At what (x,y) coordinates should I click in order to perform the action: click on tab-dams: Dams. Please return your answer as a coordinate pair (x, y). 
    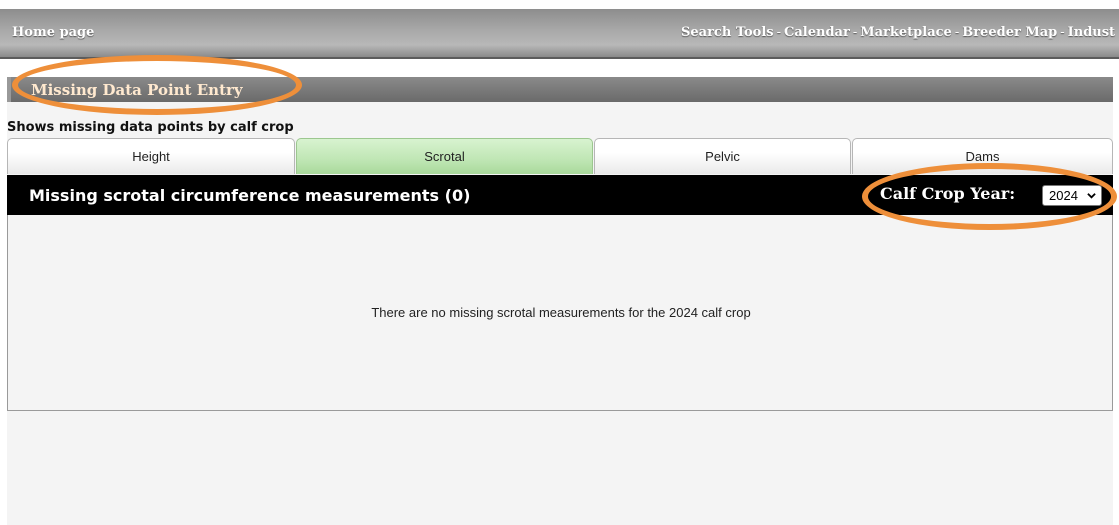
    Looking at the image, I should click on (982, 156).